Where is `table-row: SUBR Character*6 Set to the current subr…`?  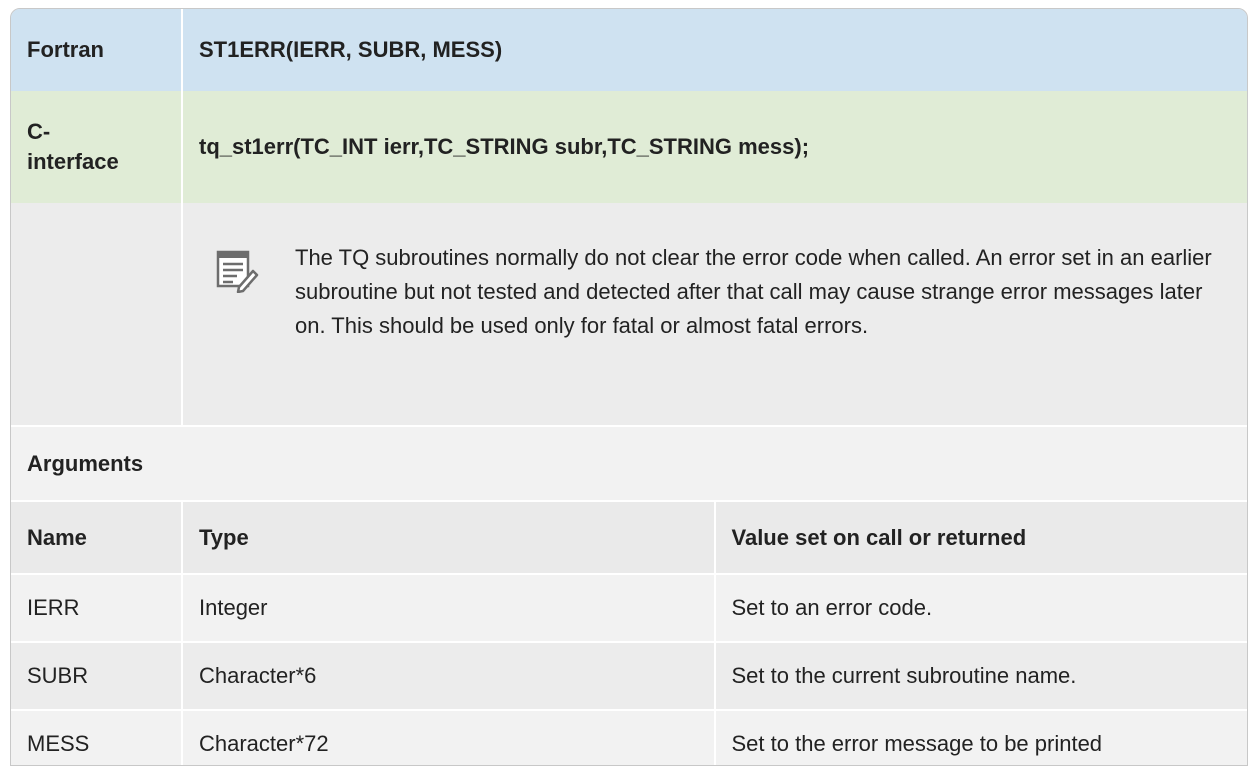
table-row: SUBR Character*6 Set to the current subr… is located at coordinates (629, 675).